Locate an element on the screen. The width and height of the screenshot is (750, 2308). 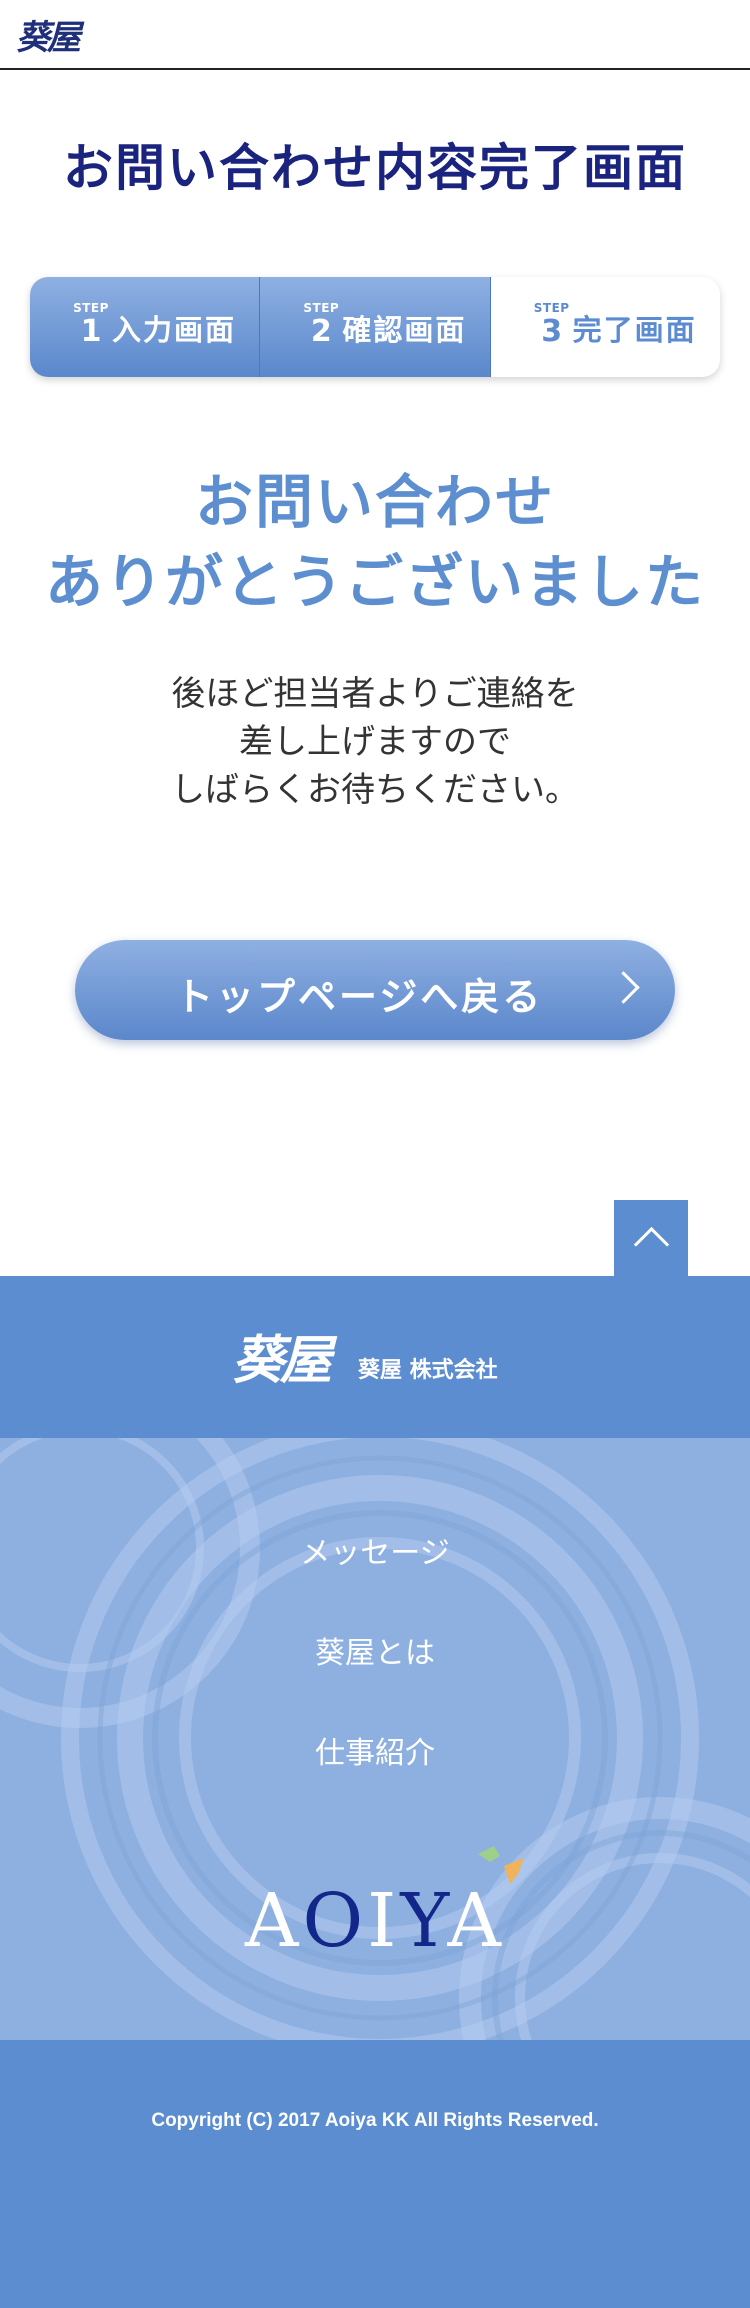
footer-company-name: 葵屋 株式会社 is located at coordinates (428, 1370).